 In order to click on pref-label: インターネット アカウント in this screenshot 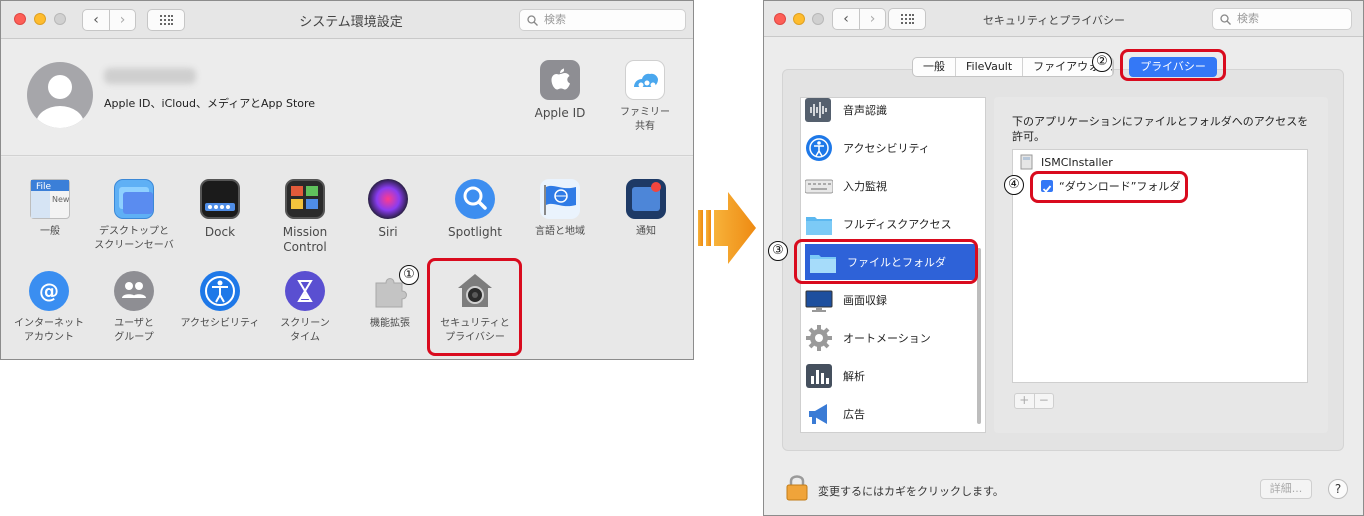, I will do `click(49, 330)`.